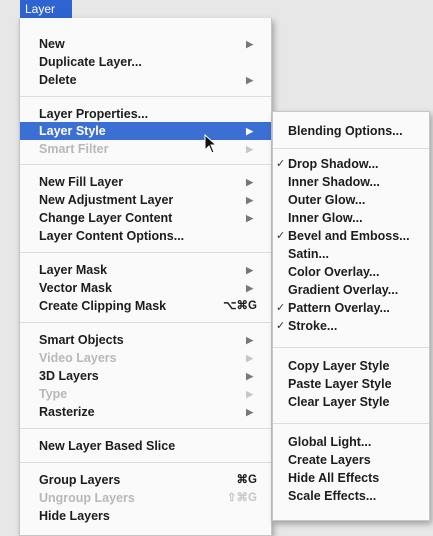  I want to click on menu-item-new-adjustment-layer: New Adjustment Layer ▶, so click(145, 200).